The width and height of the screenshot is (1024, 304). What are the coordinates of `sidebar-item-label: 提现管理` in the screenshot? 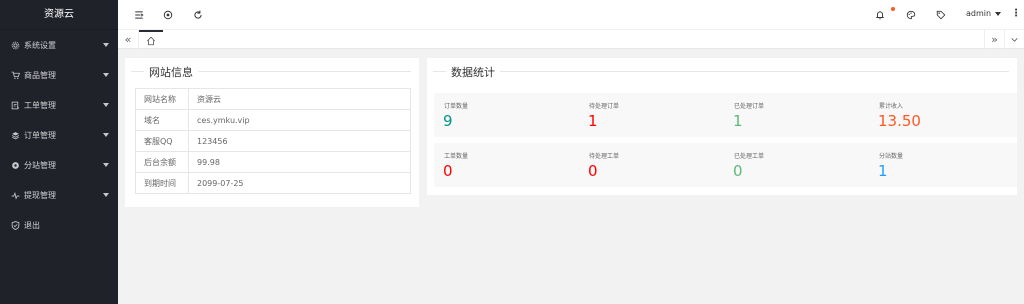 It's located at (40, 195).